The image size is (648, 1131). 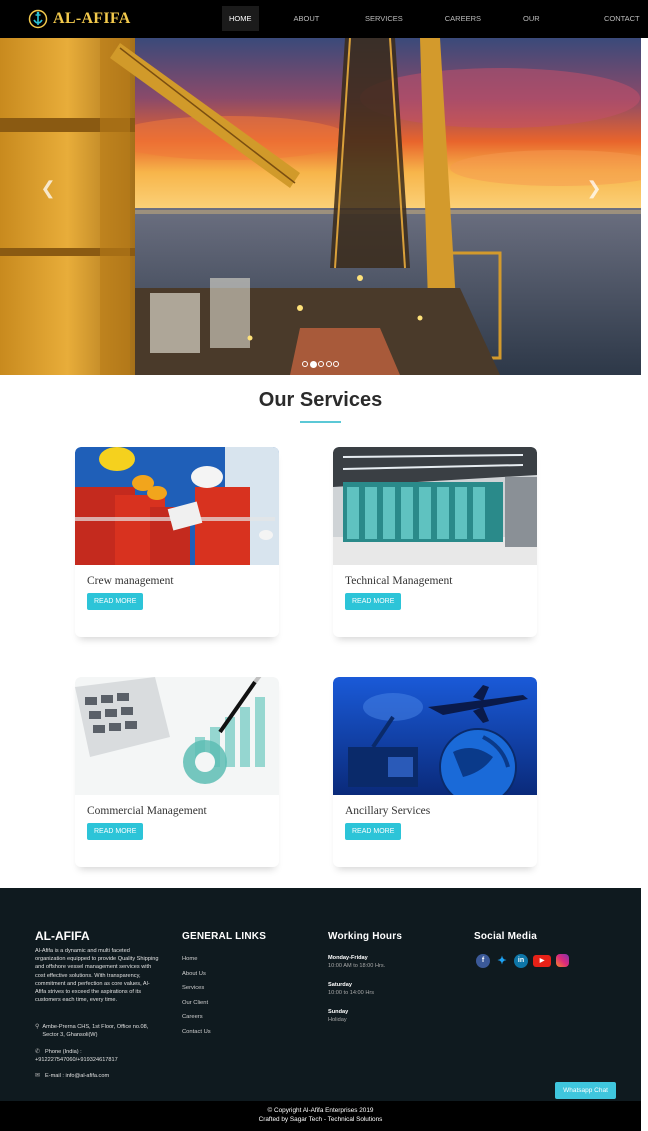 I want to click on service-card-technical: Technical Management READ MORE, so click(x=435, y=542).